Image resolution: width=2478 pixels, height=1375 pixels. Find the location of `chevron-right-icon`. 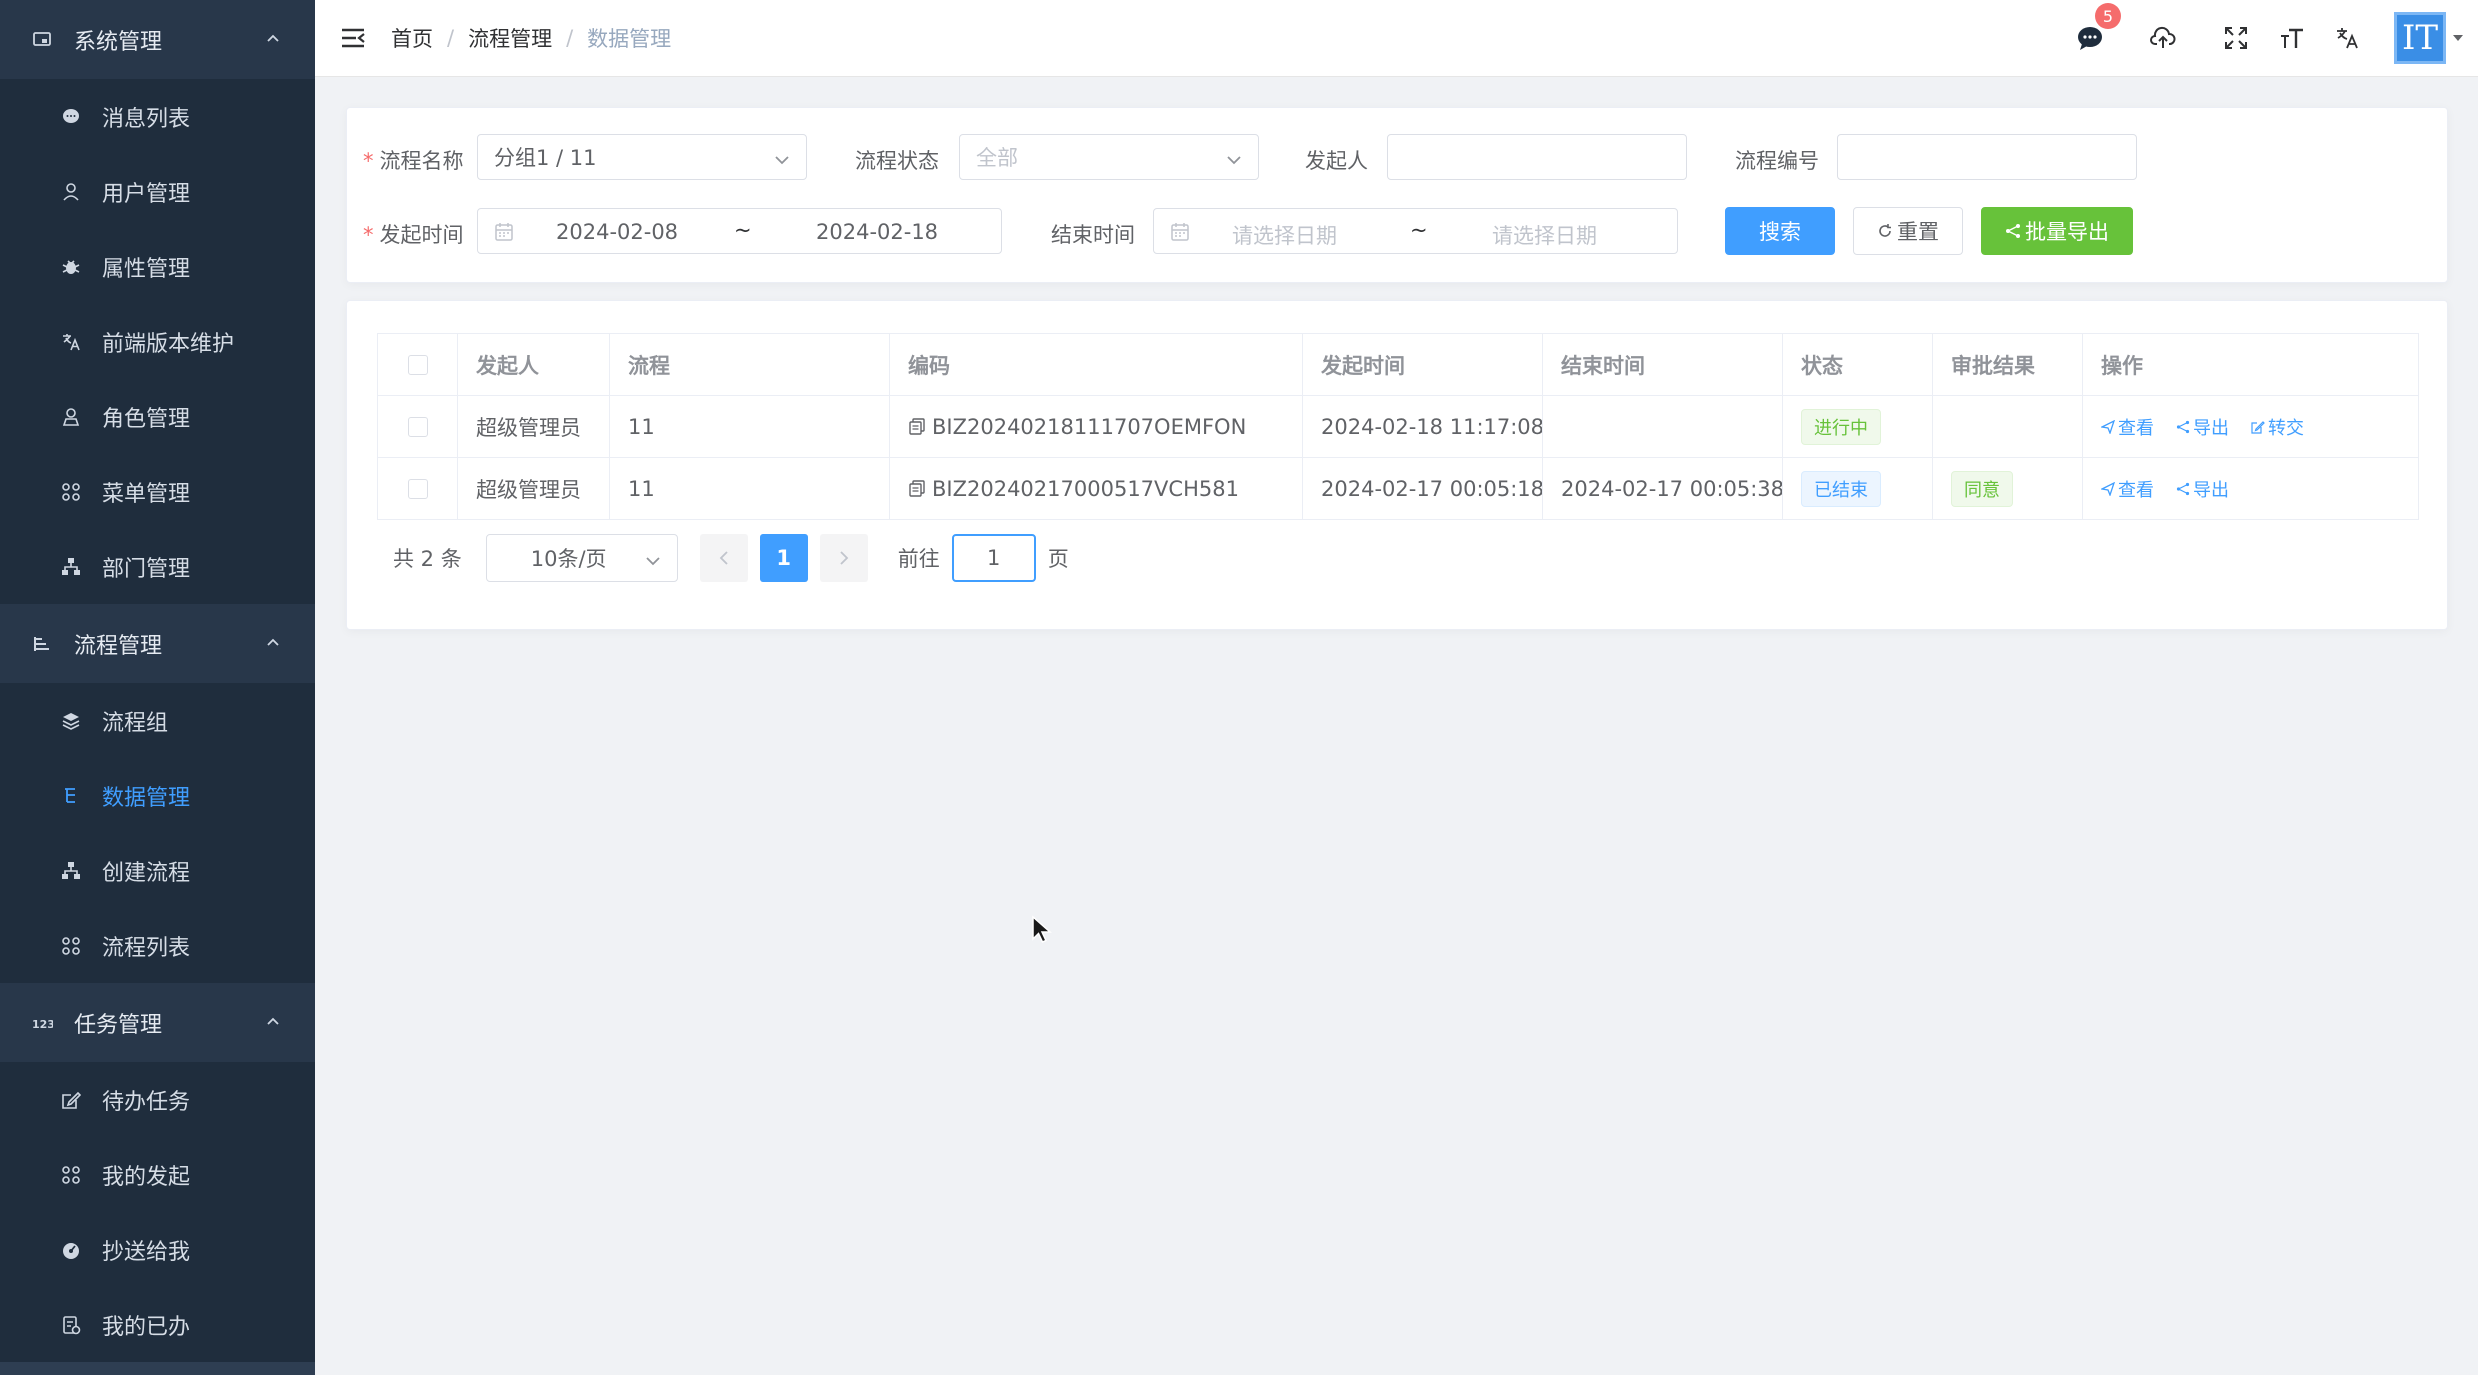

chevron-right-icon is located at coordinates (844, 558).